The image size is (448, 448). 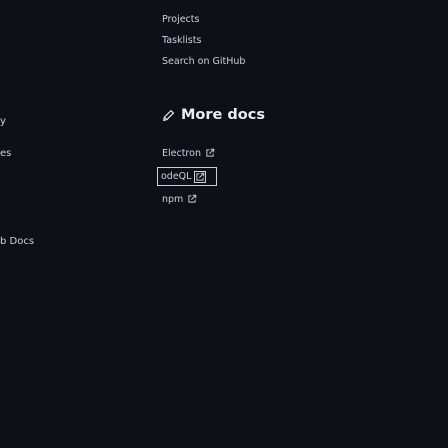 What do you see at coordinates (168, 115) in the screenshot?
I see `pencil-icon` at bounding box center [168, 115].